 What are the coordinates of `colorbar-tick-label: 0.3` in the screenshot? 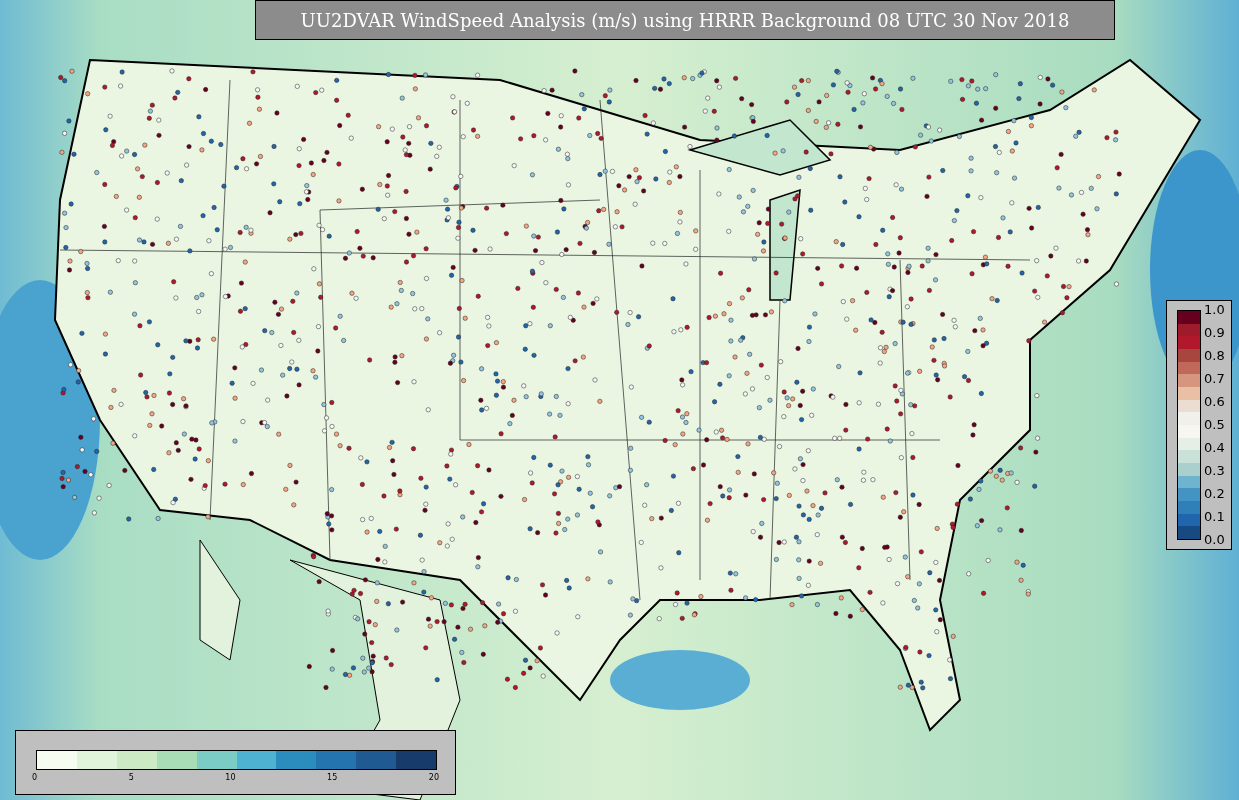 It's located at (1214, 471).